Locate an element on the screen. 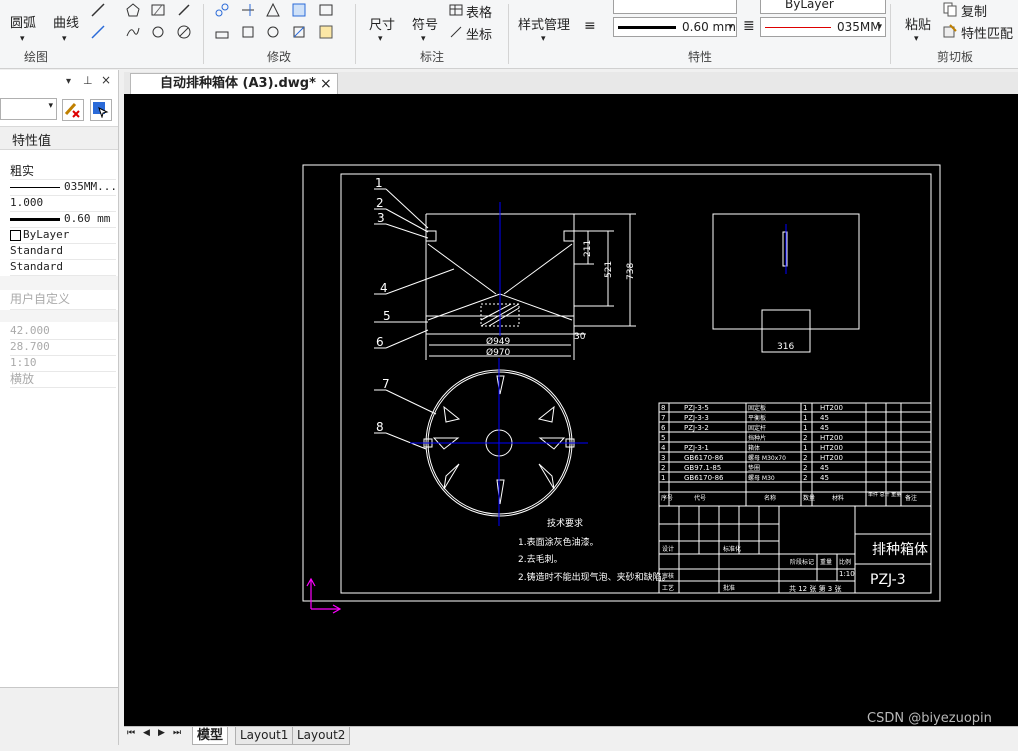 This screenshot has height=751, width=1018. copy-button: 复制 is located at coordinates (974, 10).